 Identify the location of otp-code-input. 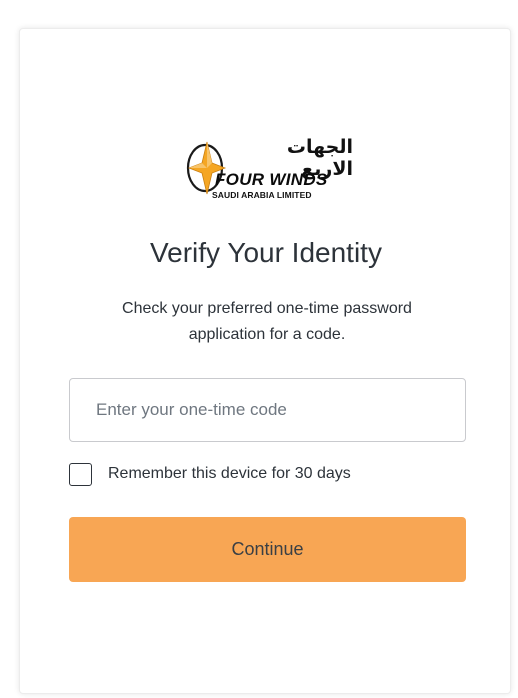
(267, 410).